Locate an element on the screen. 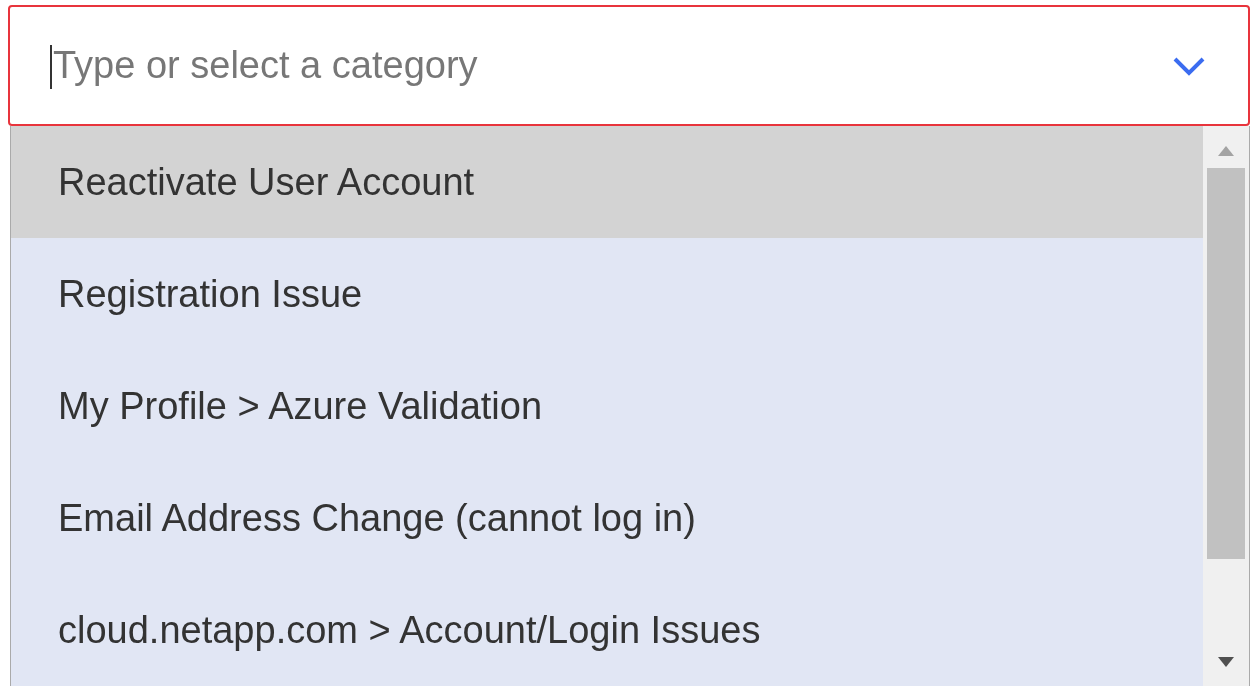 Image resolution: width=1252 pixels, height=686 pixels. scroll-down-icon is located at coordinates (1226, 662).